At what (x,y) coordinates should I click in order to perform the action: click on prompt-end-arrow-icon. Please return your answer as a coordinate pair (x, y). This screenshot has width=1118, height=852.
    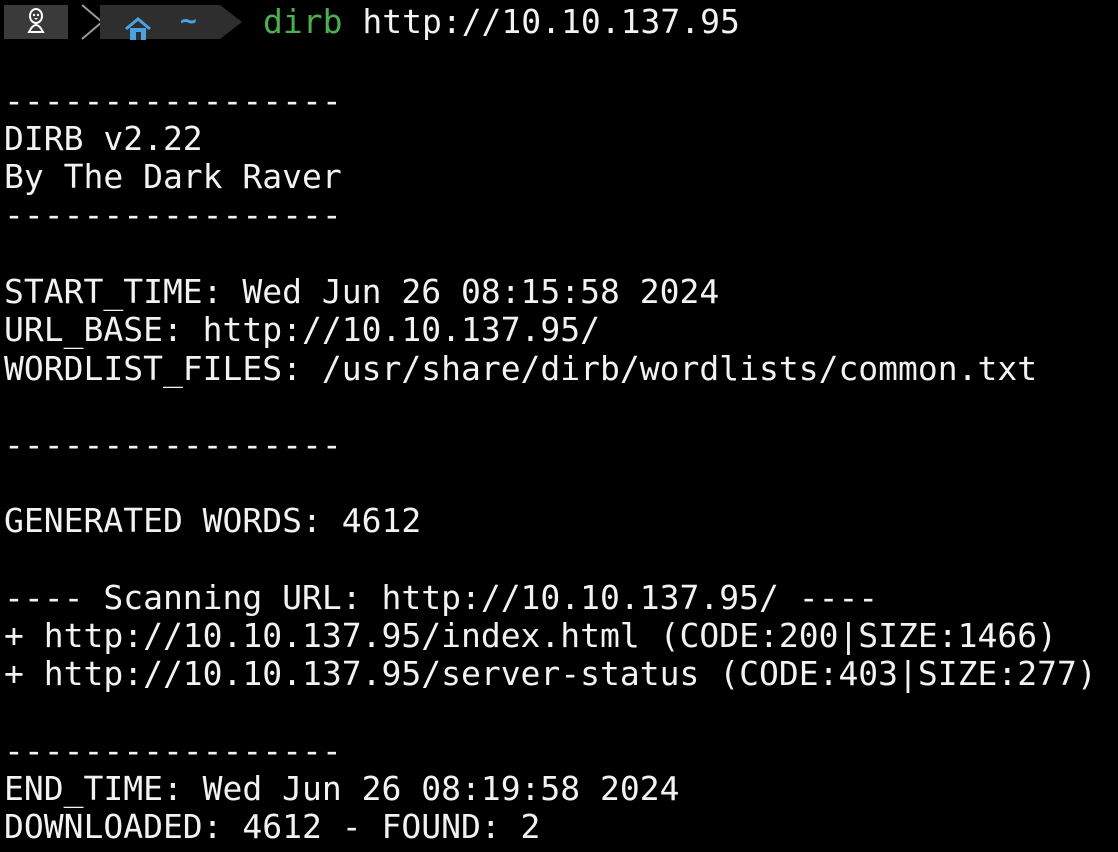
    Looking at the image, I should click on (231, 22).